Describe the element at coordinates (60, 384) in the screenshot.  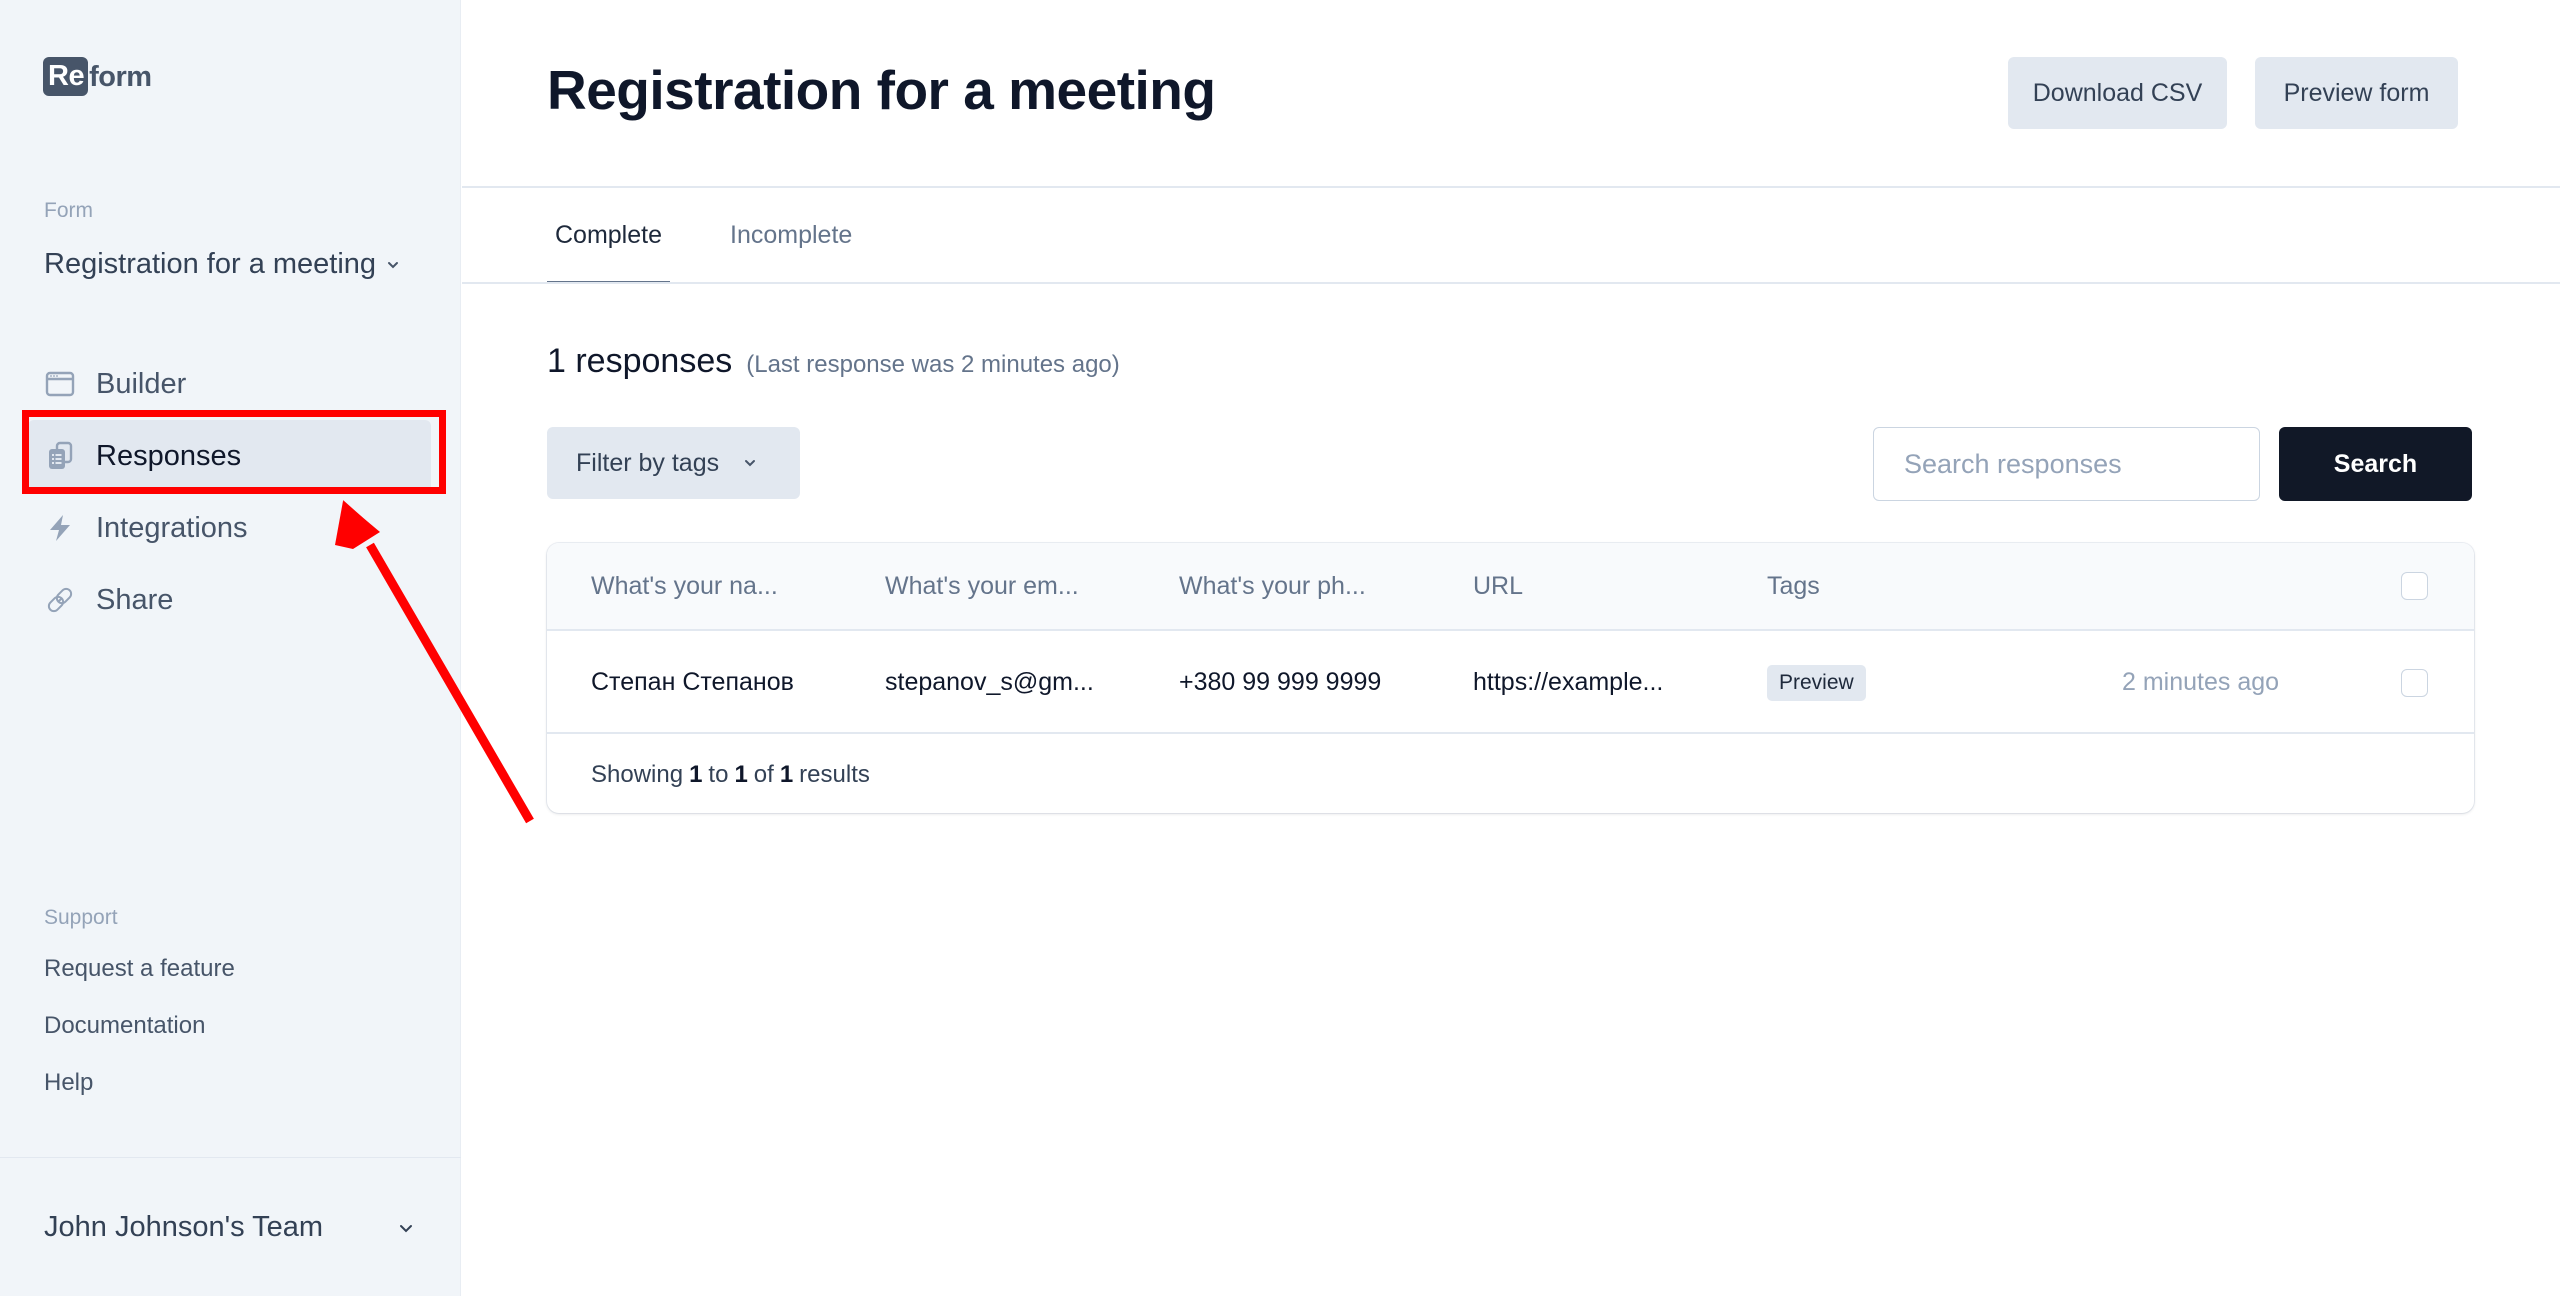
I see `browser-window-icon` at that location.